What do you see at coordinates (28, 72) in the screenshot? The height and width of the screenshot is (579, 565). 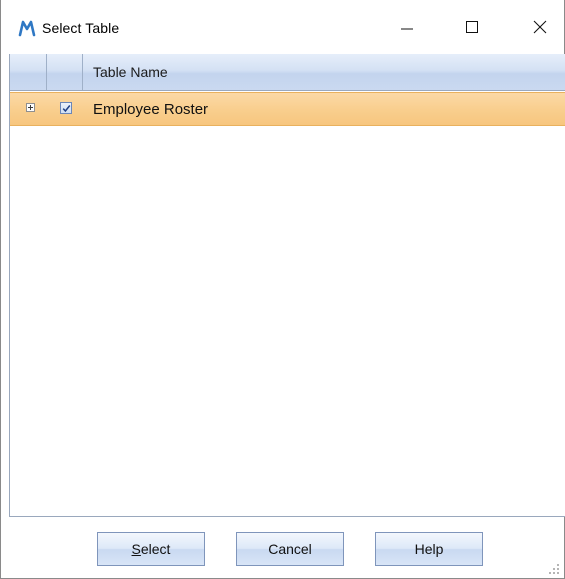 I see `header-expand-column` at bounding box center [28, 72].